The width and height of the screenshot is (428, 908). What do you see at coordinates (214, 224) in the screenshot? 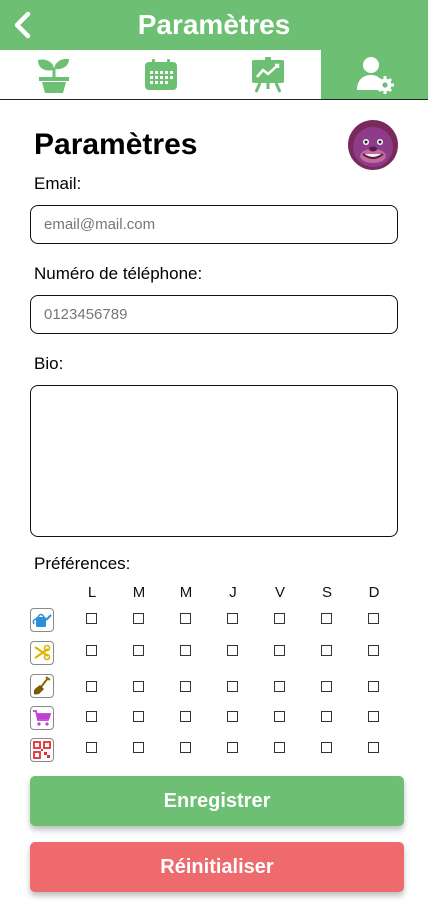
I see `email-field` at bounding box center [214, 224].